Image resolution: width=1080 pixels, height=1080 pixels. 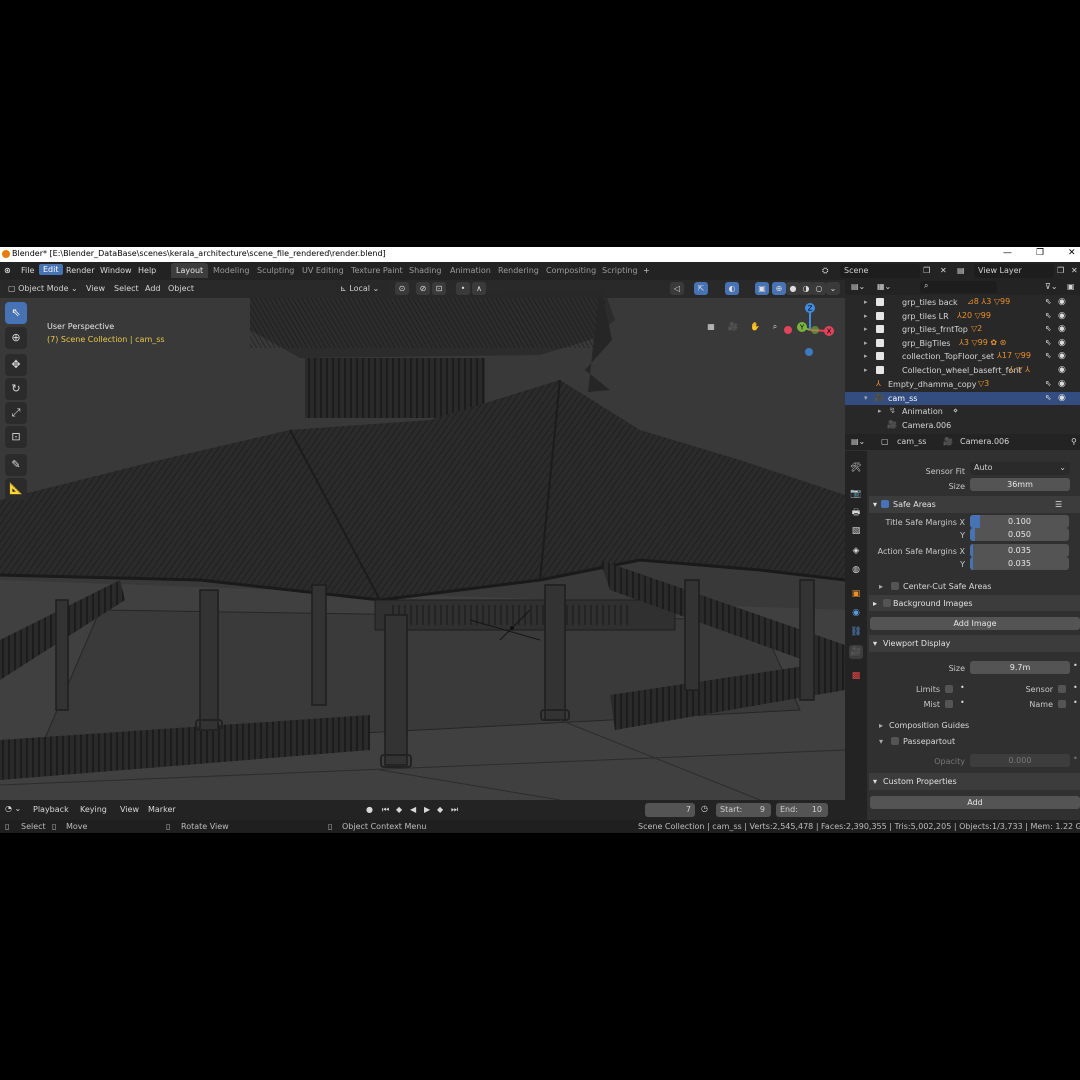 I want to click on axis-gizmo: Z X Y, so click(x=810, y=330).